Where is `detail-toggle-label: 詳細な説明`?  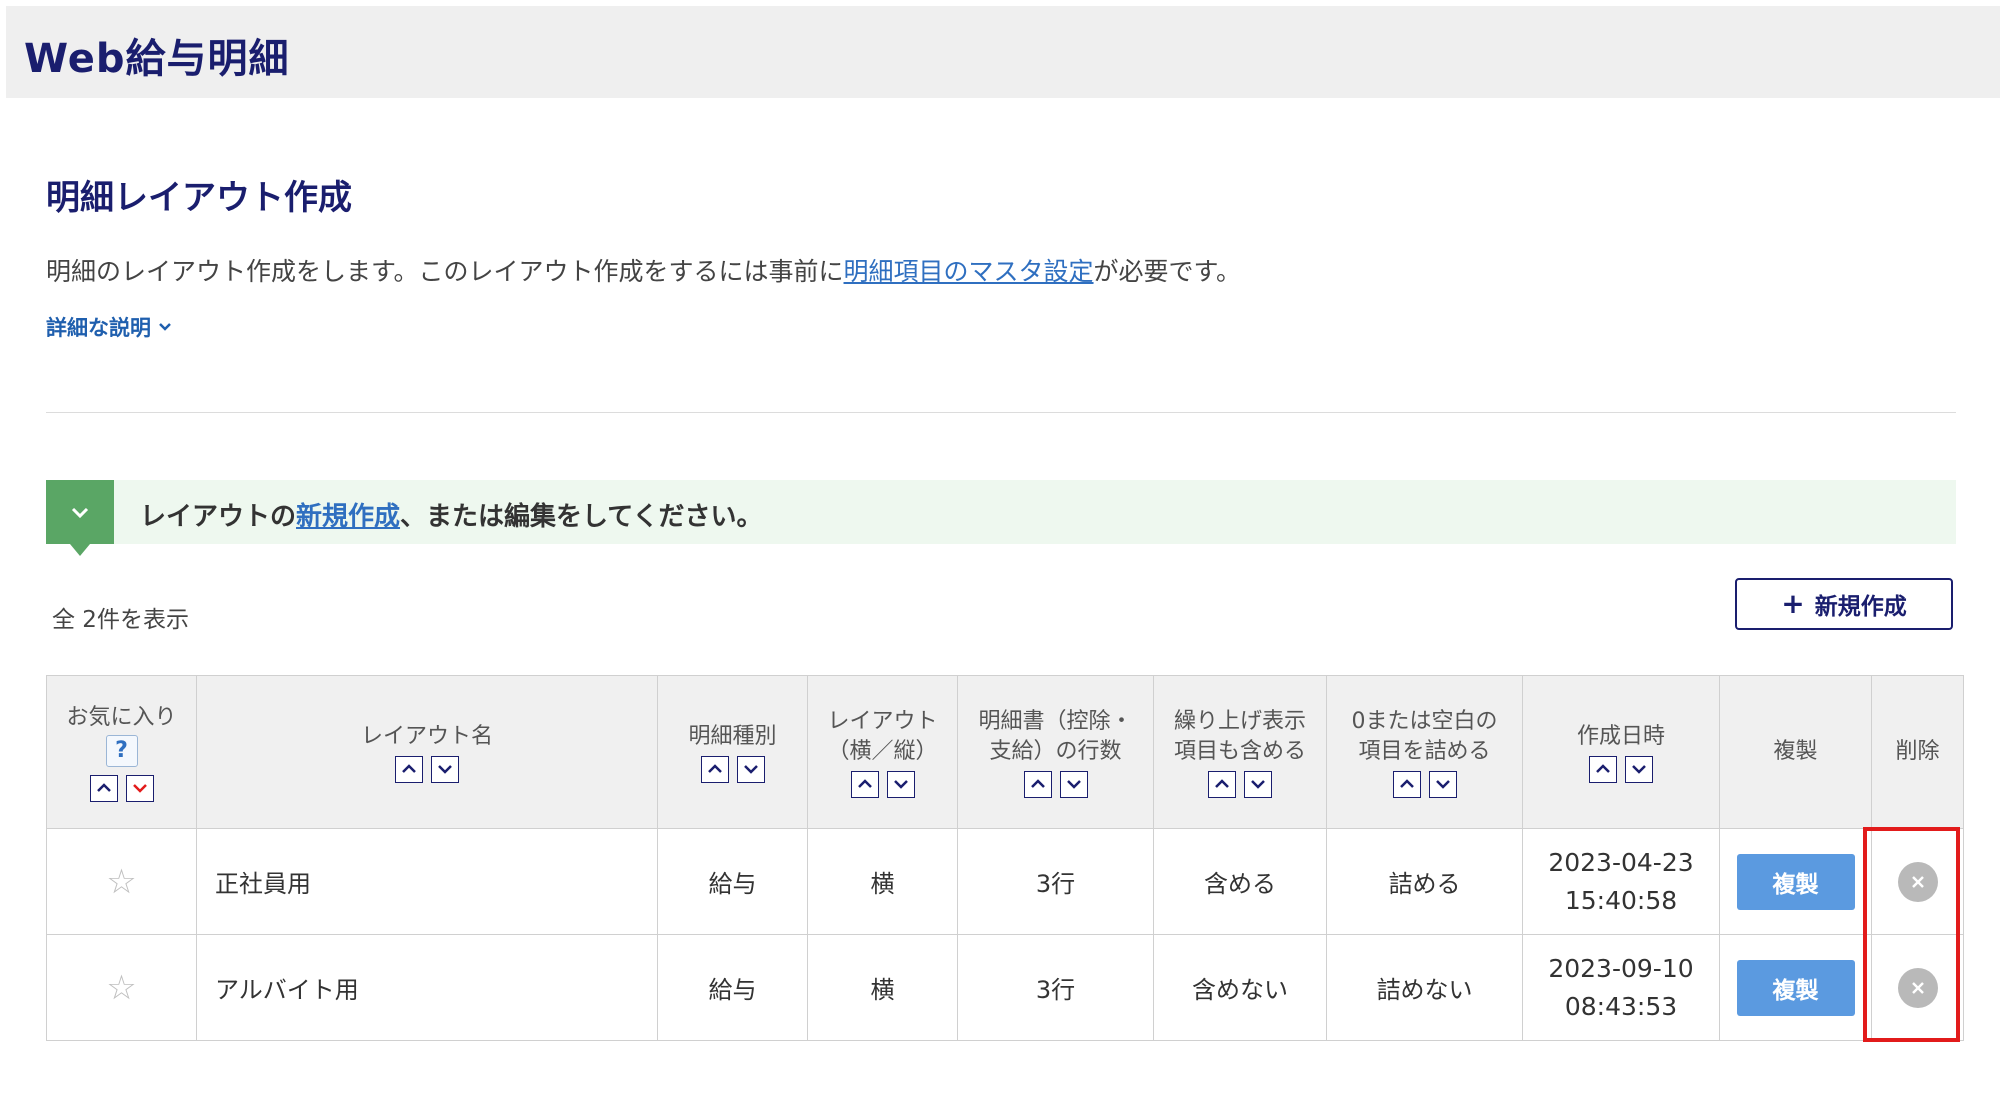
detail-toggle-label: 詳細な説明 is located at coordinates (98, 328).